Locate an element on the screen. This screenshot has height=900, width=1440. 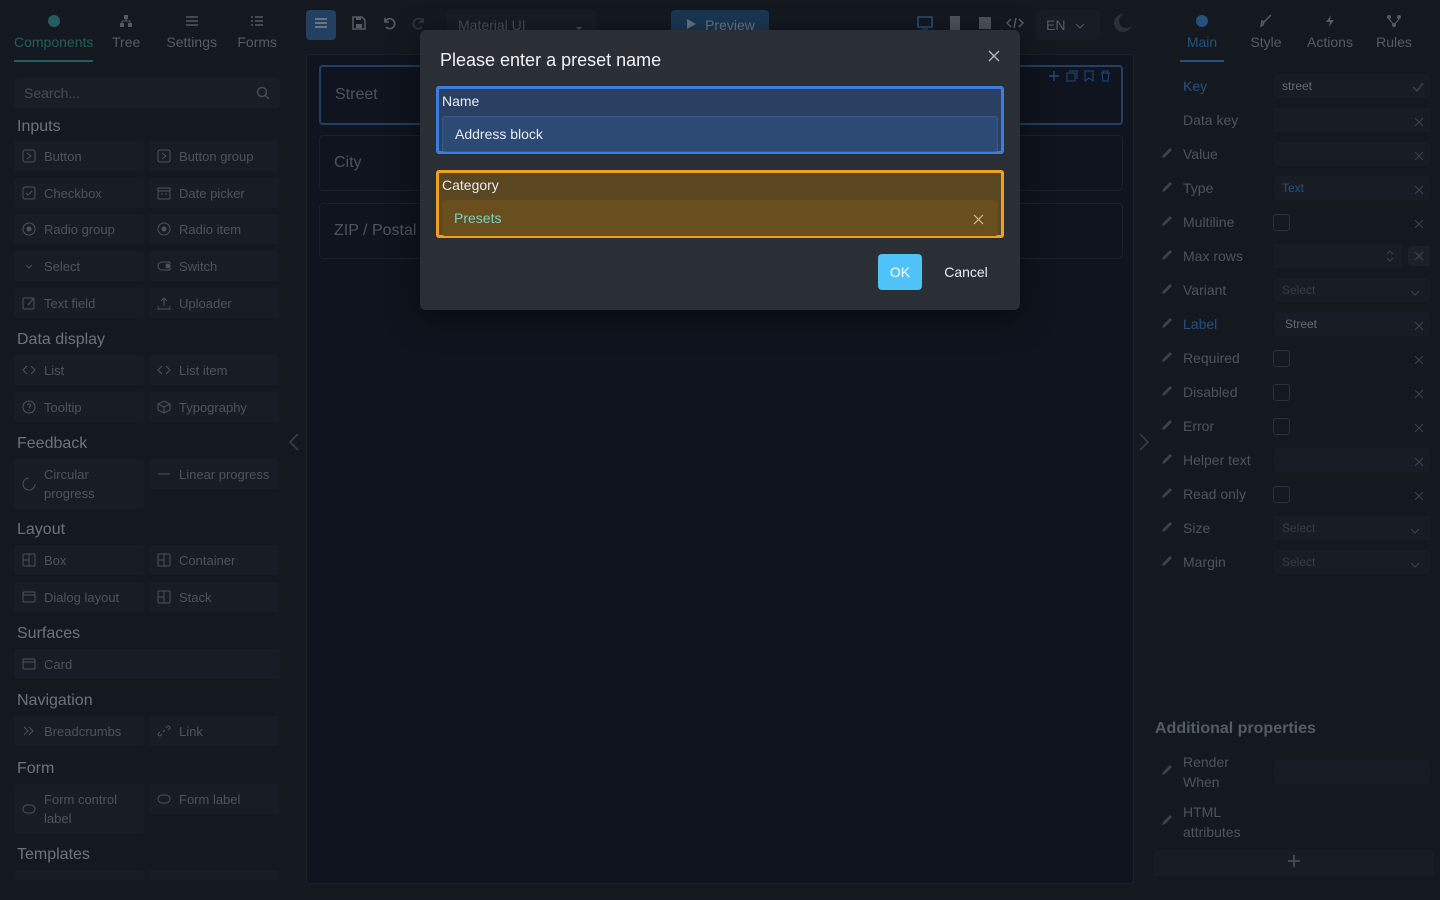
category-value: Presets is located at coordinates (478, 218).